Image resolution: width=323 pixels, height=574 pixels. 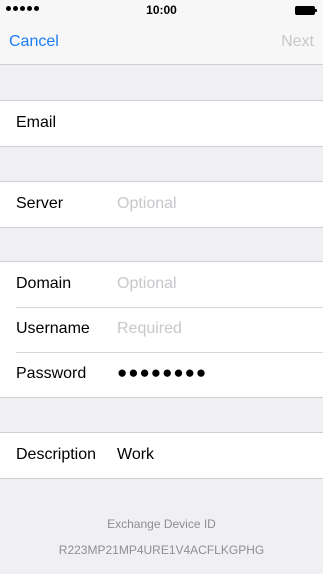 I want to click on username-field: Required, so click(x=149, y=329).